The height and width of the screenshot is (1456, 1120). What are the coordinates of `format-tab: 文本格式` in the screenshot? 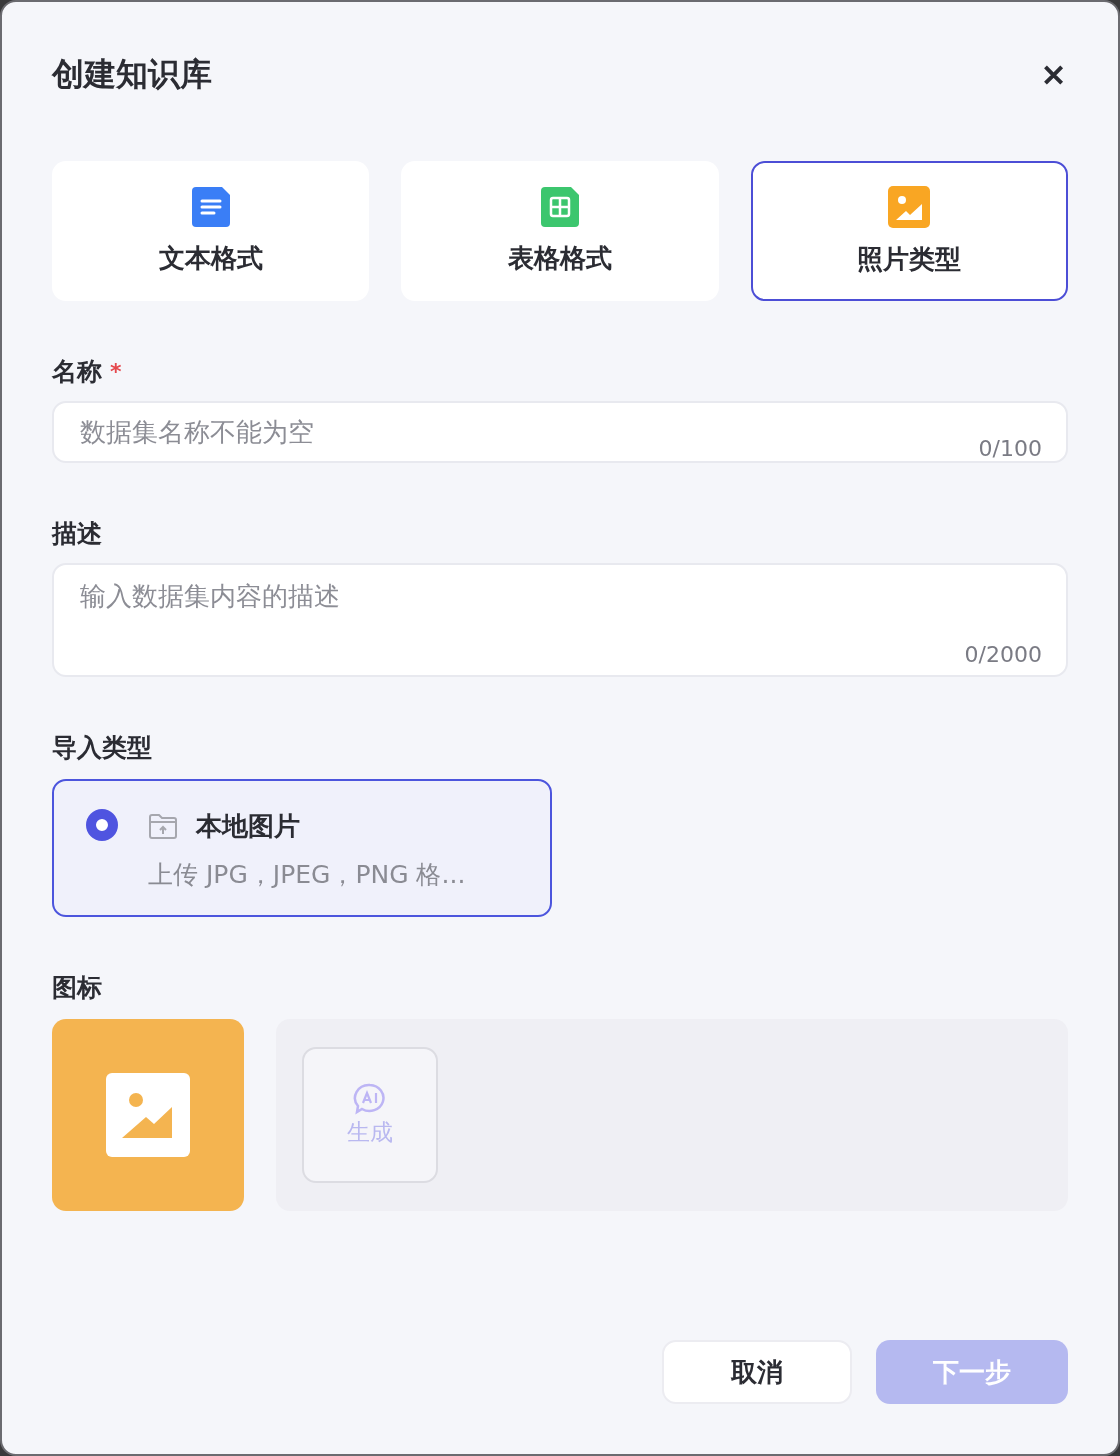 It's located at (211, 231).